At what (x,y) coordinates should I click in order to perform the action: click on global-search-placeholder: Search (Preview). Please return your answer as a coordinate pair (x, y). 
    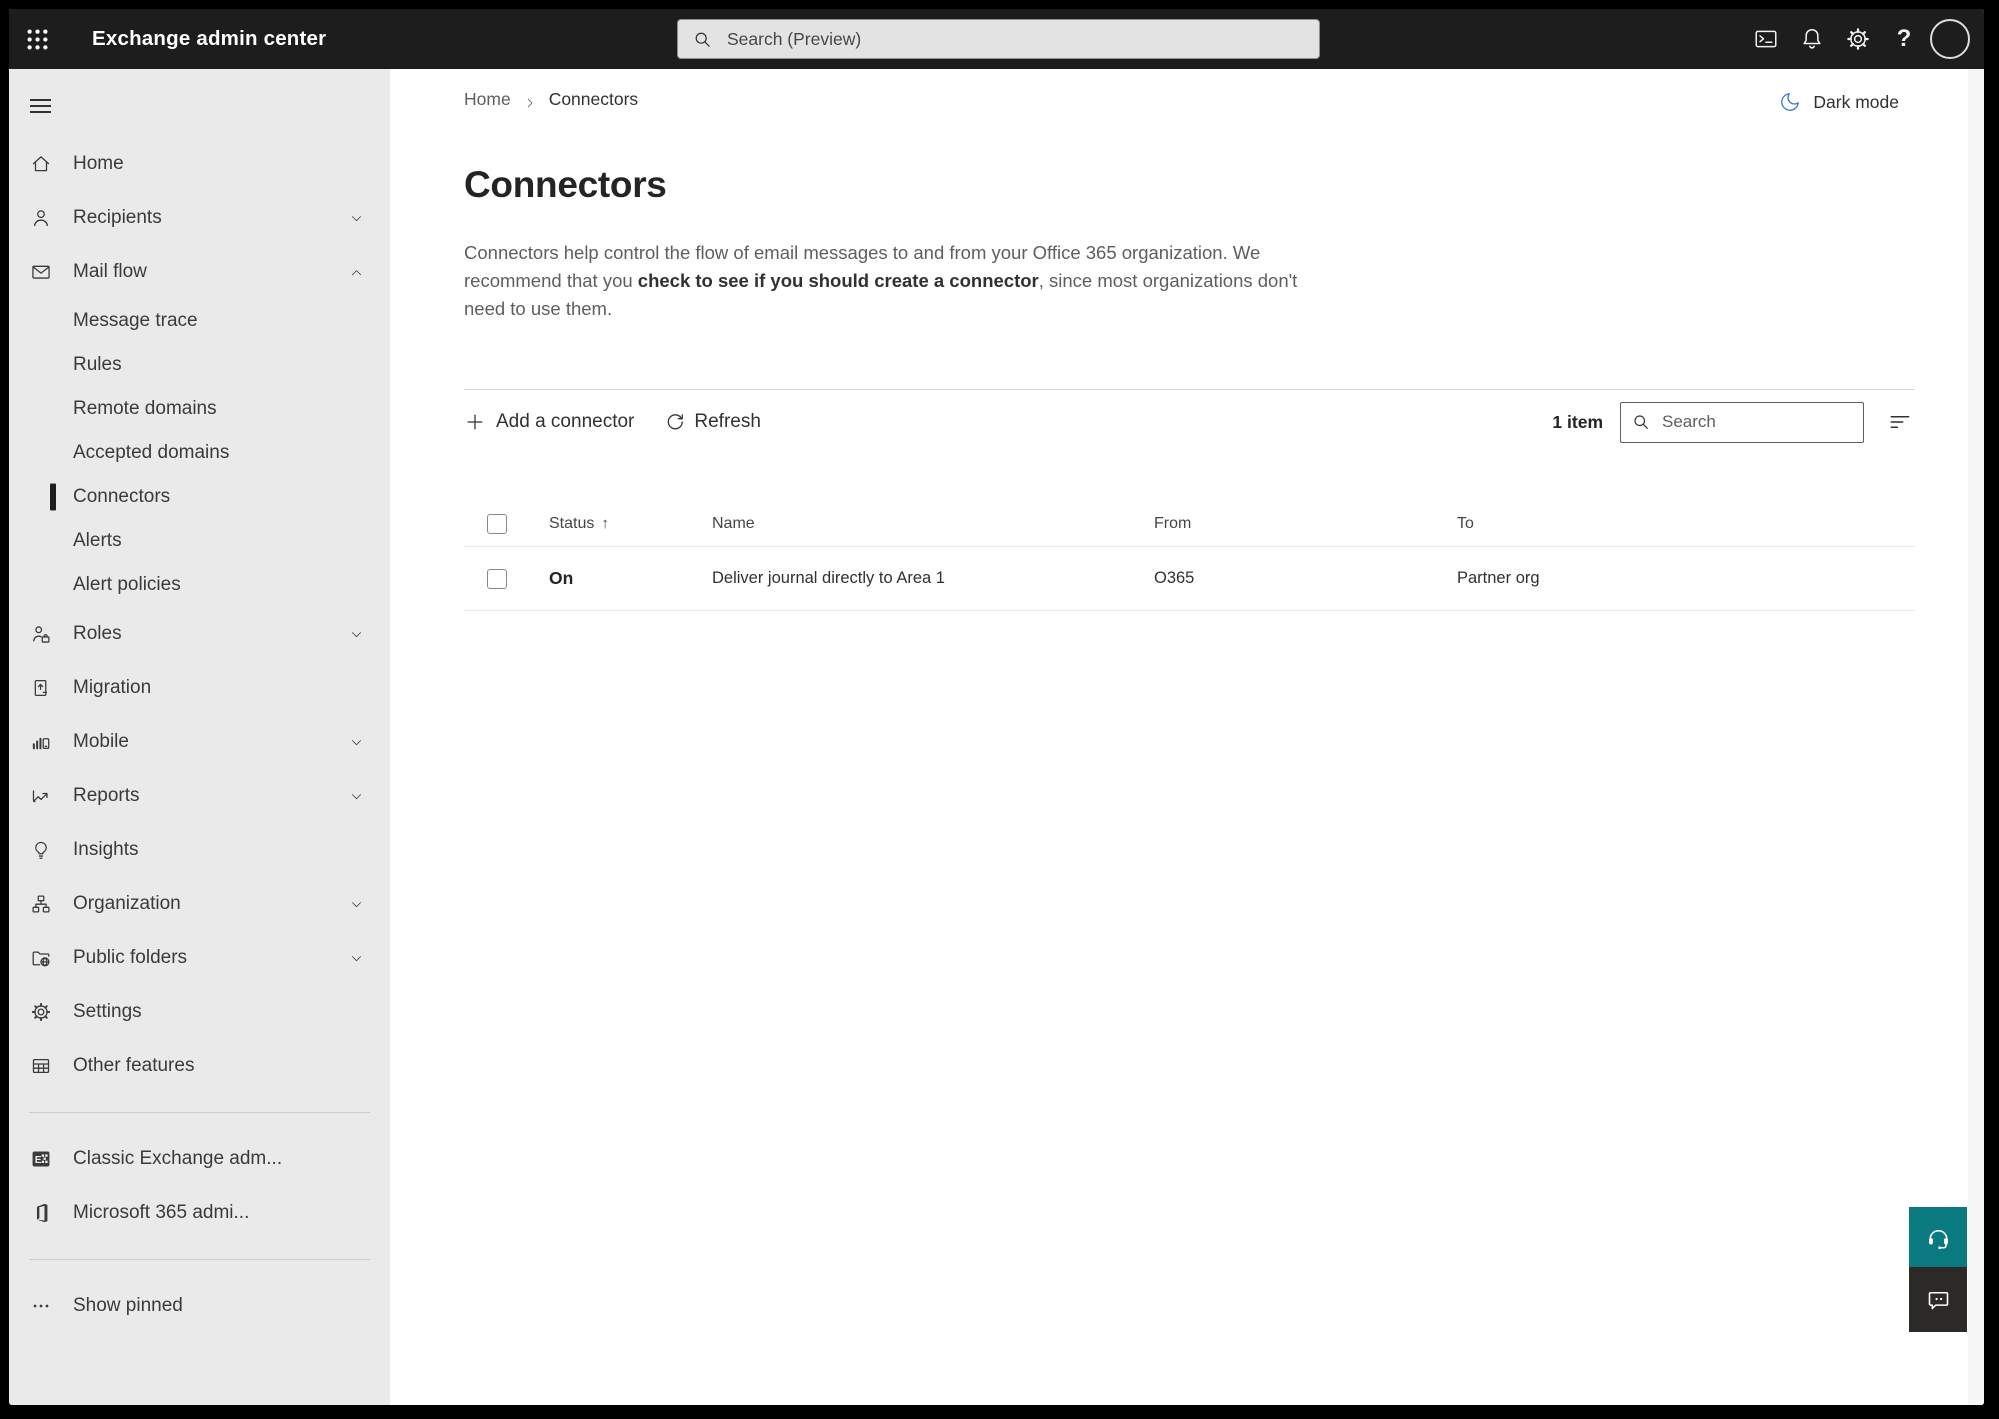
    Looking at the image, I should click on (794, 38).